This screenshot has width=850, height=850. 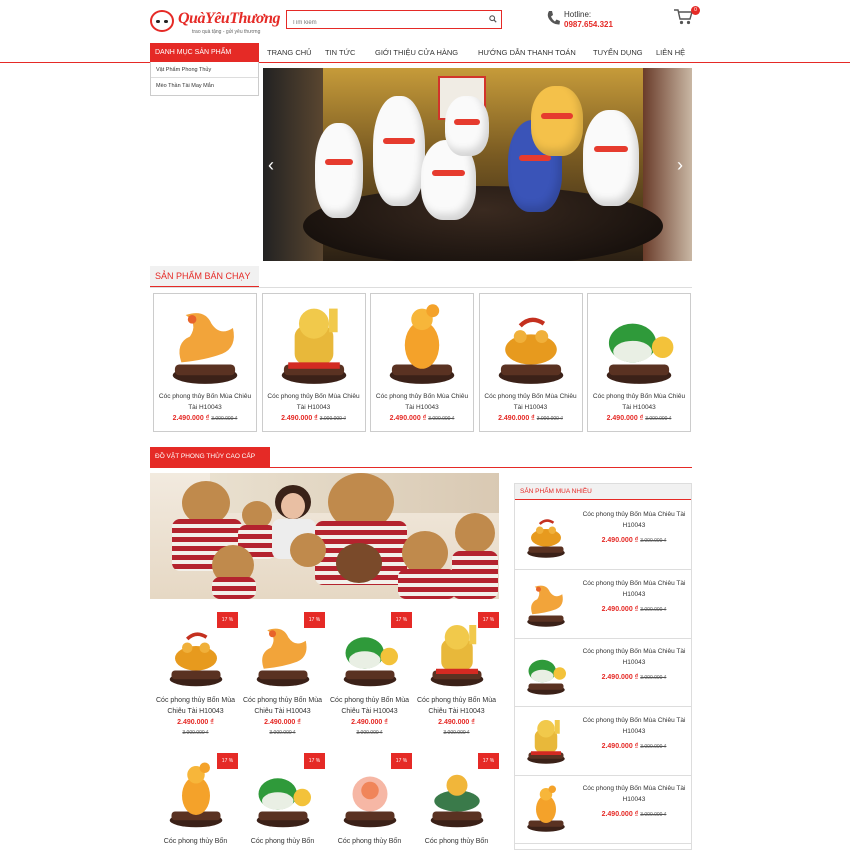 What do you see at coordinates (204, 70) in the screenshot?
I see `category-item-feng-shui: Vật Phẩm Phong Thủy` at bounding box center [204, 70].